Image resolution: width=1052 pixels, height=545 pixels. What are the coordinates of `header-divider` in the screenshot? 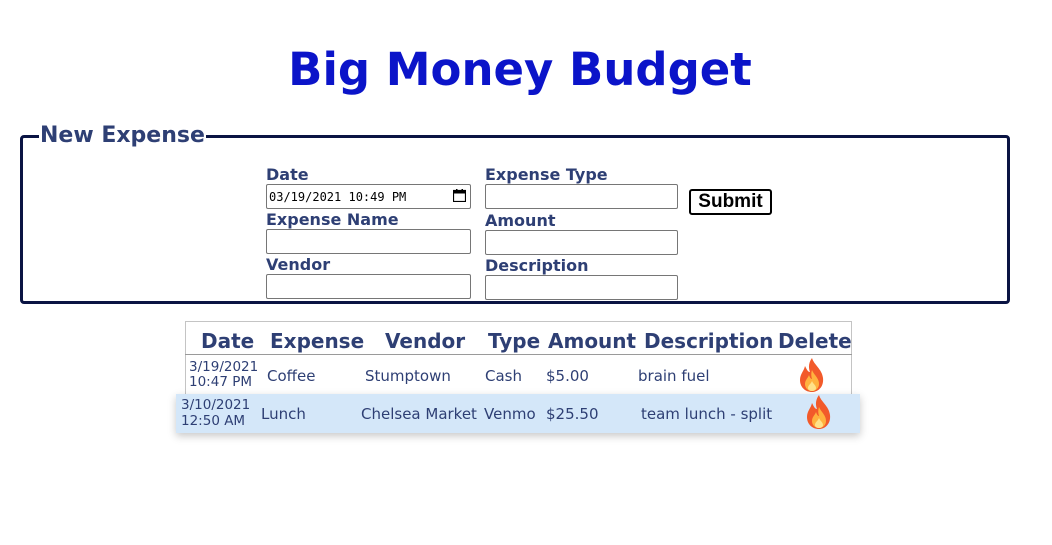 It's located at (518, 354).